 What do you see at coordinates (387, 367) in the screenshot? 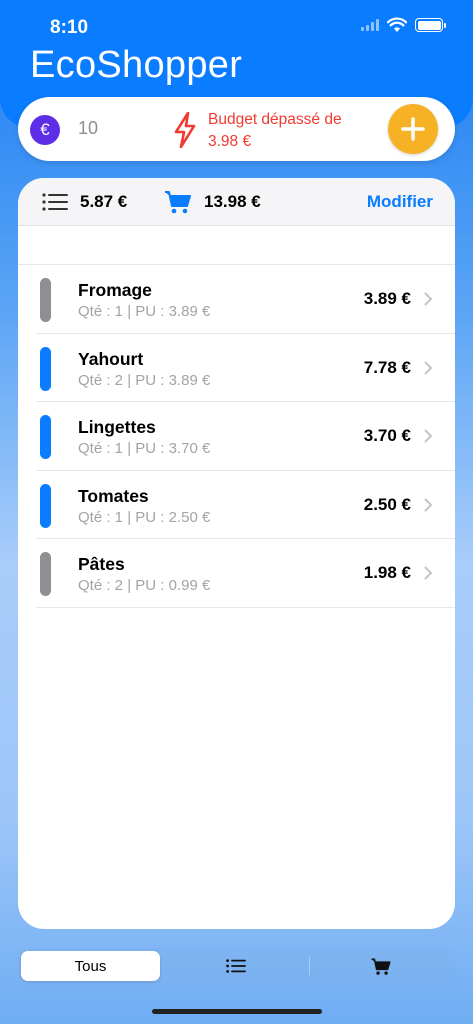
I see `item-price: 7.78 €` at bounding box center [387, 367].